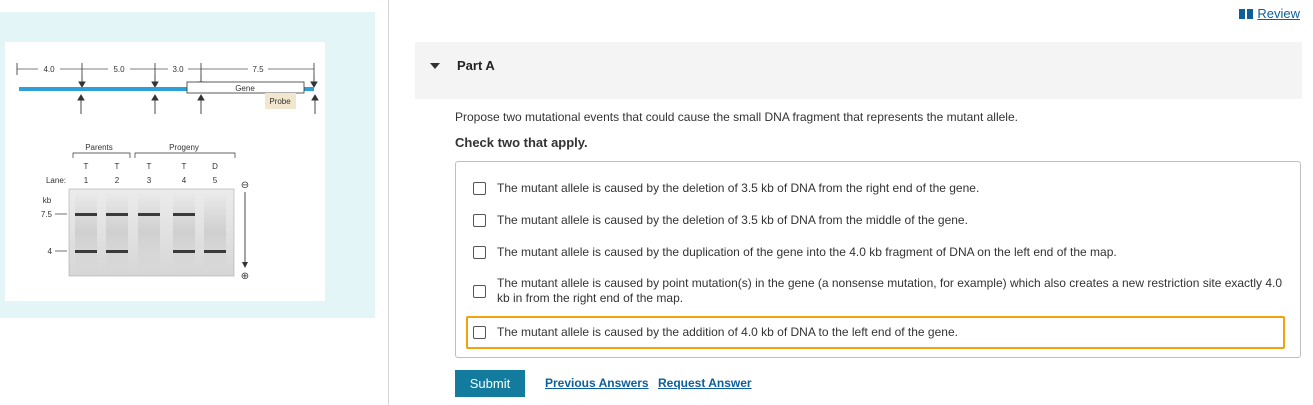 The width and height of the screenshot is (1313, 405). Describe the element at coordinates (521, 142) in the screenshot. I see `question-instruction: Check two that apply.` at that location.